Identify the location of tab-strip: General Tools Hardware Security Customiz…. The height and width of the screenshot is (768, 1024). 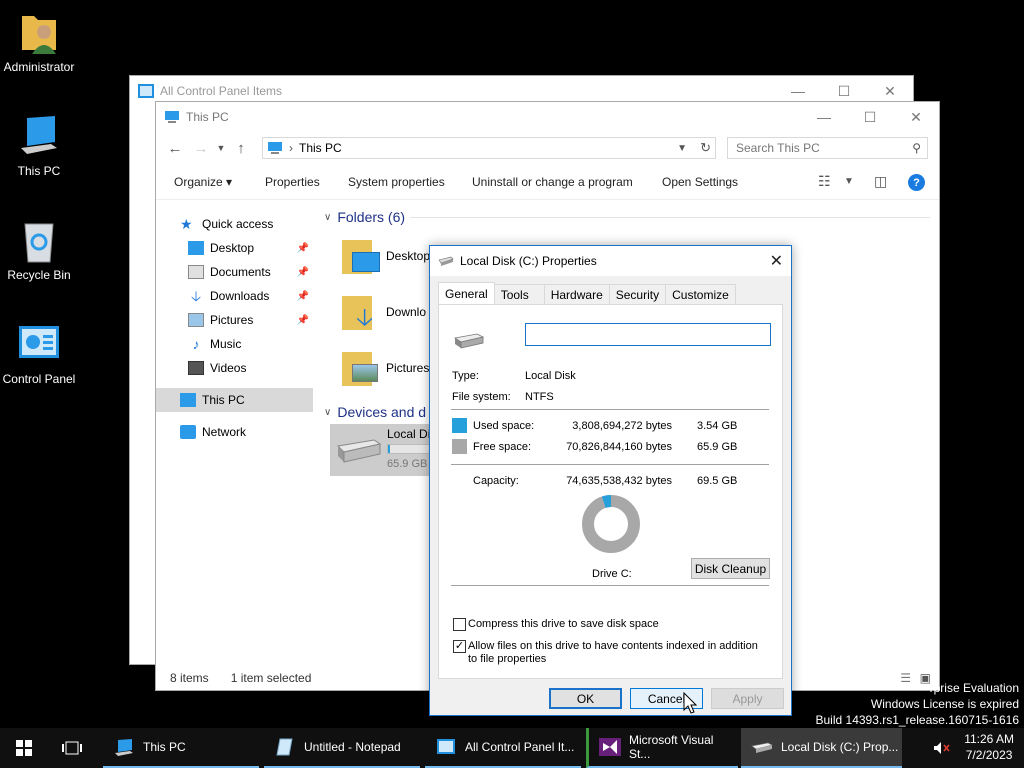
(587, 293).